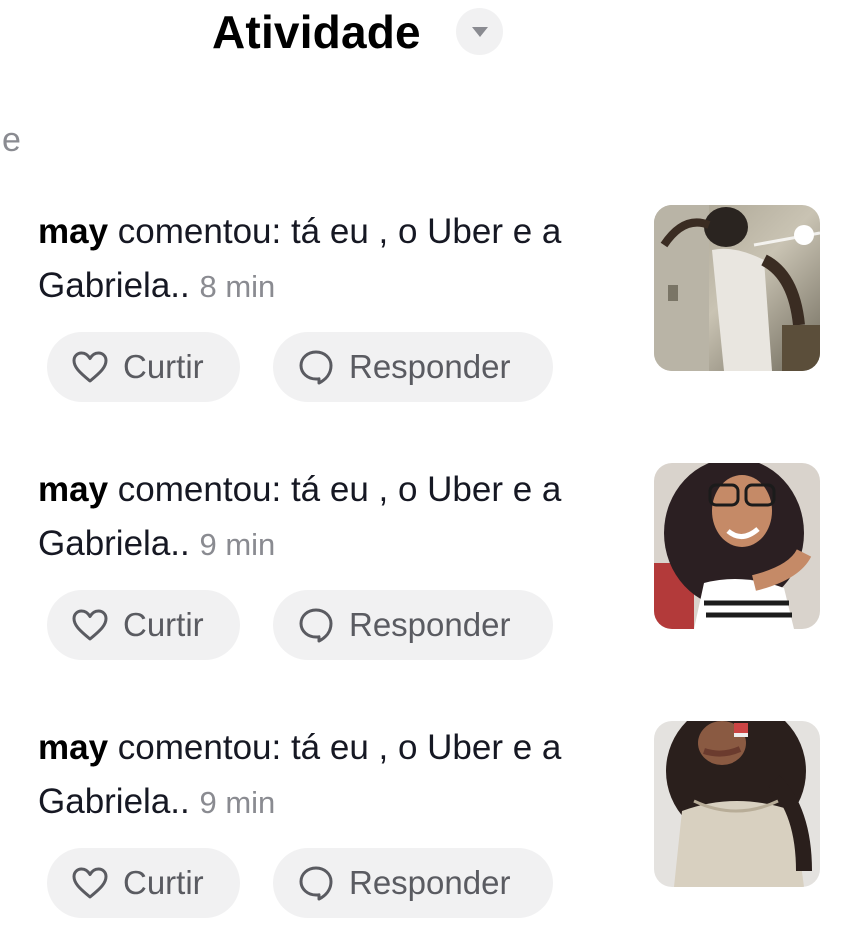  Describe the element at coordinates (316, 32) in the screenshot. I see `page-title: Atividade` at that location.